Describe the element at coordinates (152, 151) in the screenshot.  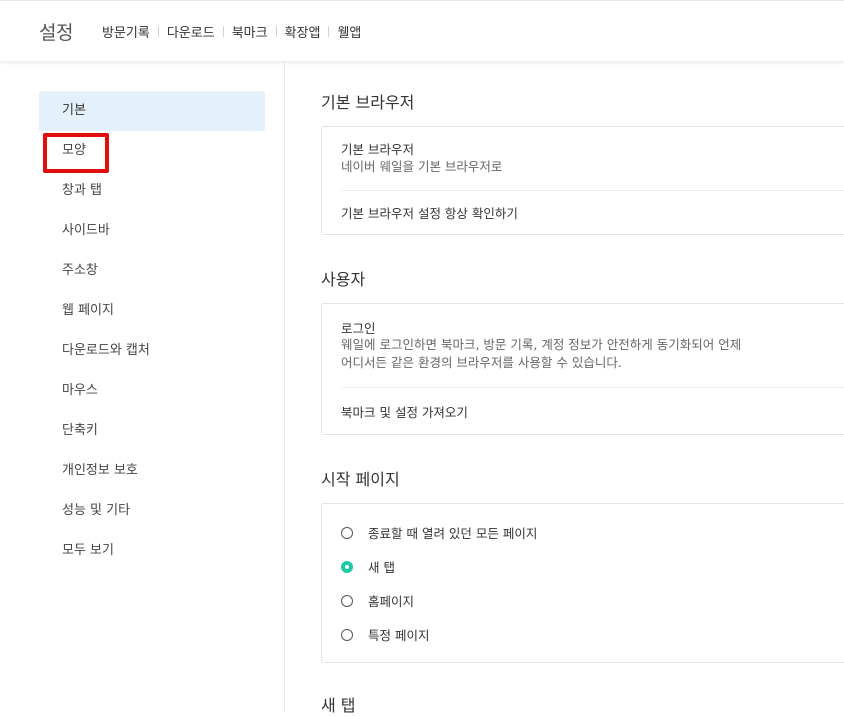
I see `sidebar-item-appearance: 모양` at that location.